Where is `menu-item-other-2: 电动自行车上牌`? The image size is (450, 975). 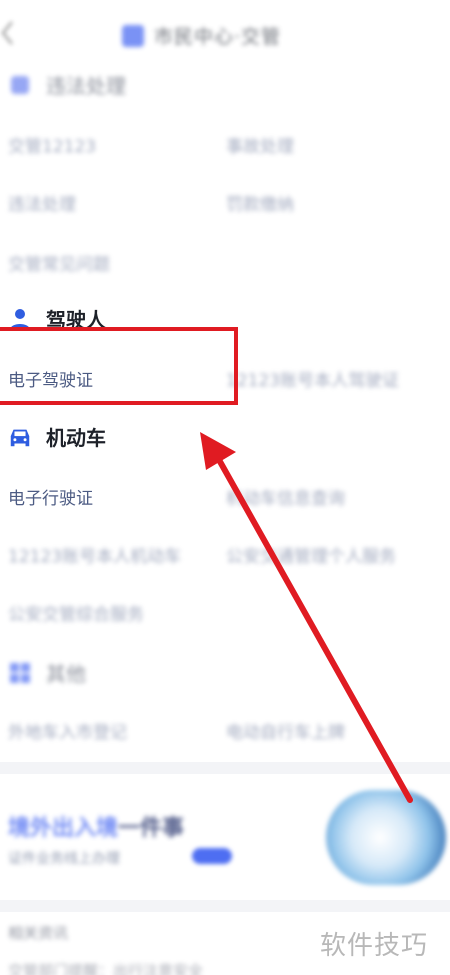 menu-item-other-2: 电动自行车上牌 is located at coordinates (285, 730).